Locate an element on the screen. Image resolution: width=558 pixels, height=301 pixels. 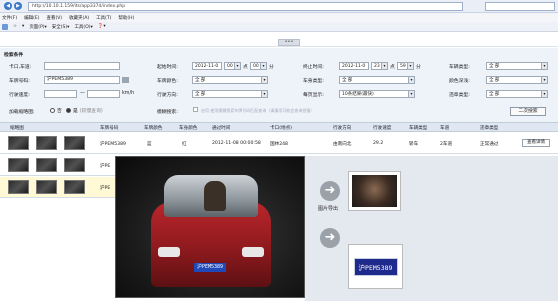
address-text: http://10.10.1.159/its/app3374/index.php is located at coordinates (79, 6).